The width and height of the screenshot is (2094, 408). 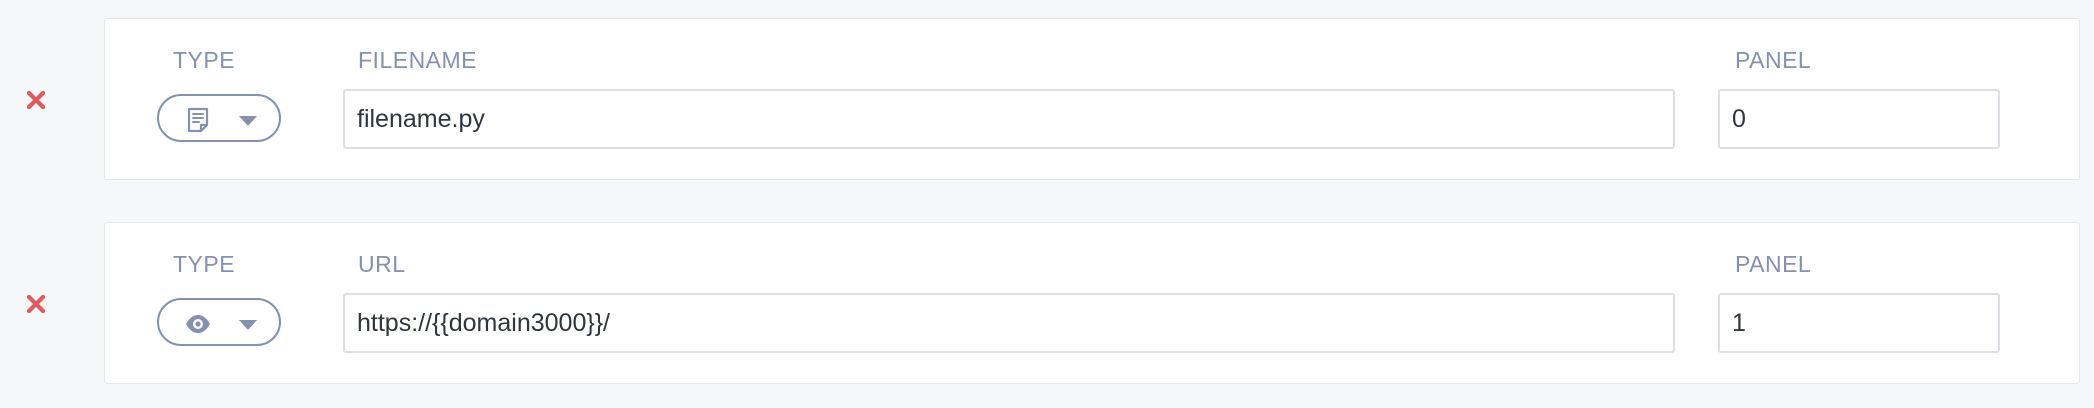 I want to click on eye-icon, so click(x=198, y=324).